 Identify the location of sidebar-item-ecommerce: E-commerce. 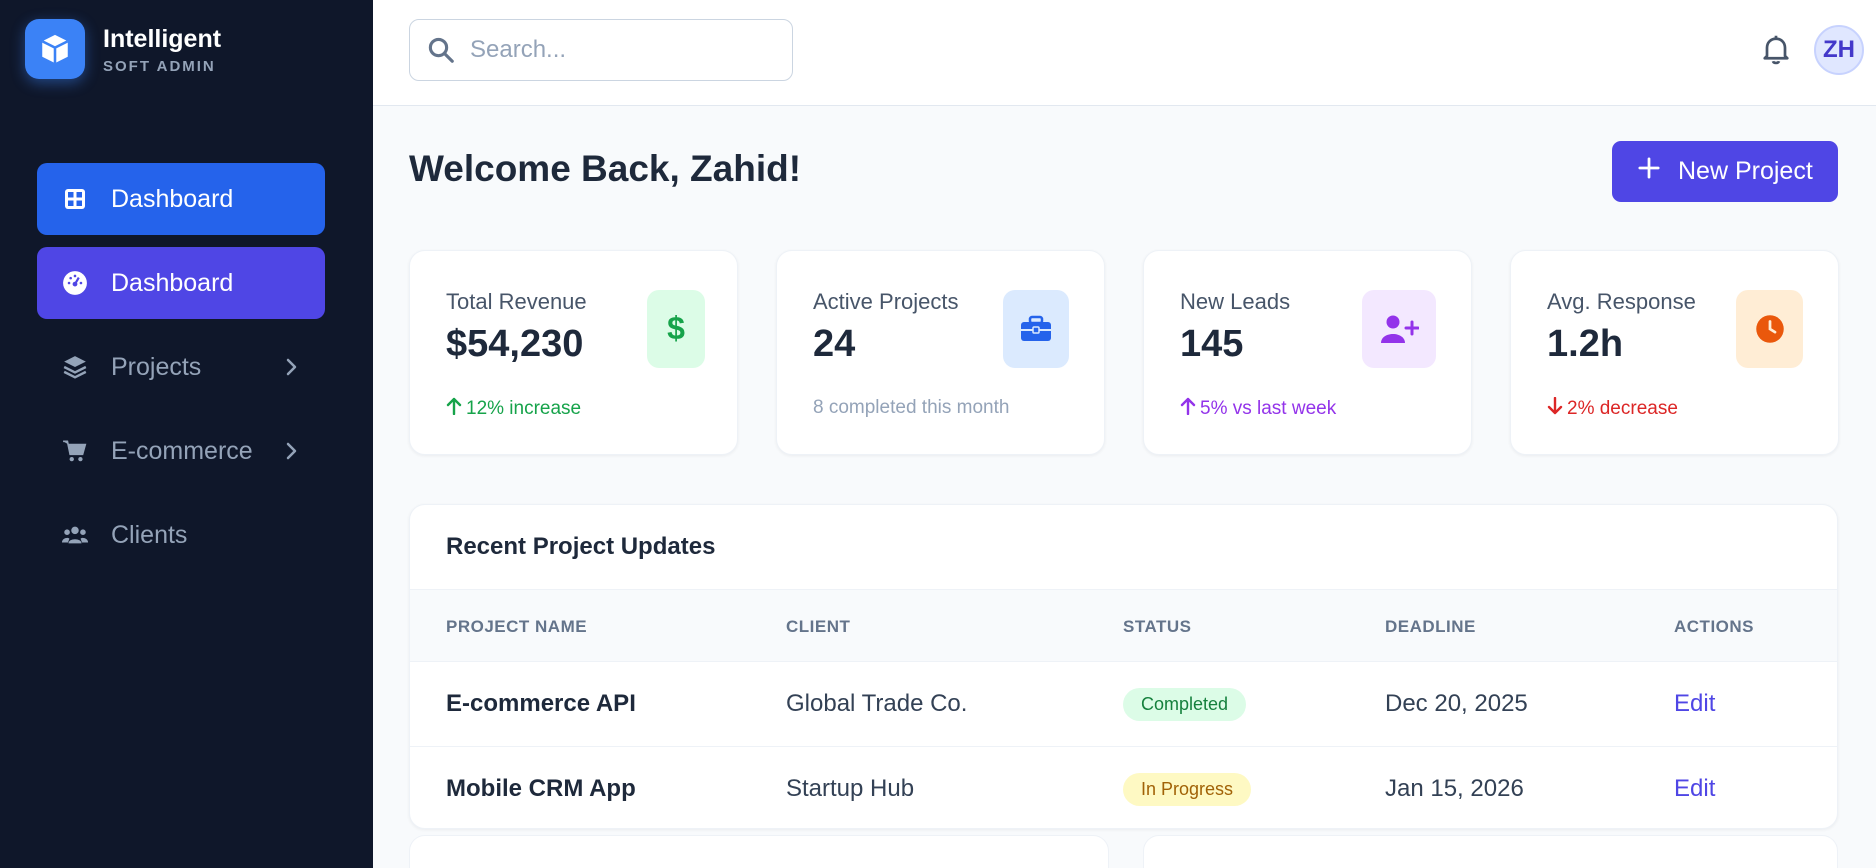
(181, 451).